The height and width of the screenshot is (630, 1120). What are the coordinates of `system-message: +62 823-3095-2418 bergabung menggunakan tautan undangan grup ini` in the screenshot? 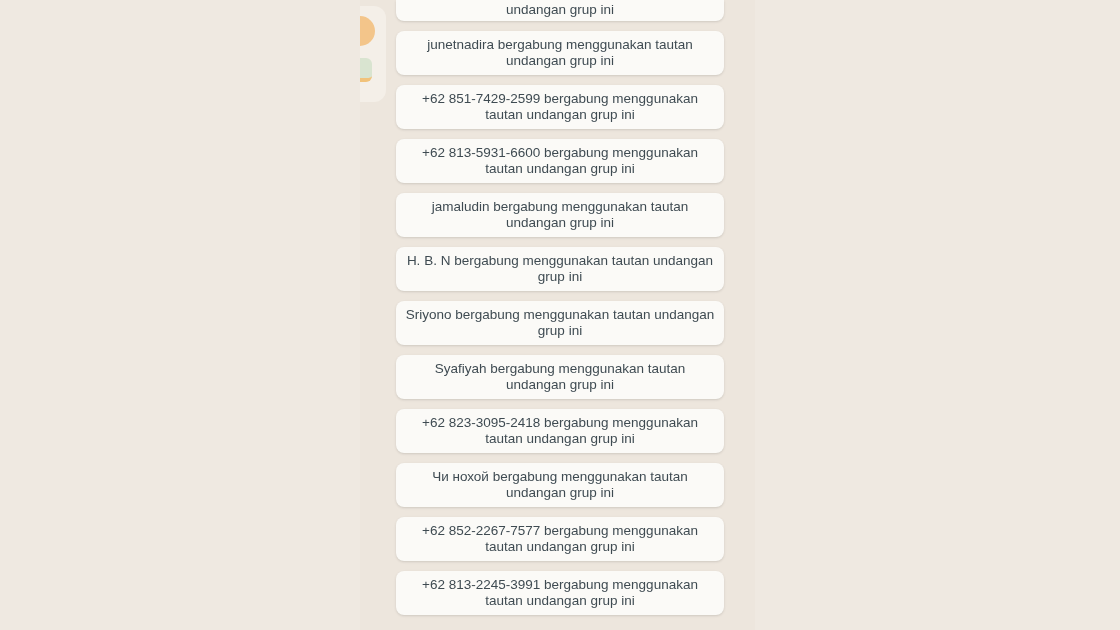 It's located at (560, 431).